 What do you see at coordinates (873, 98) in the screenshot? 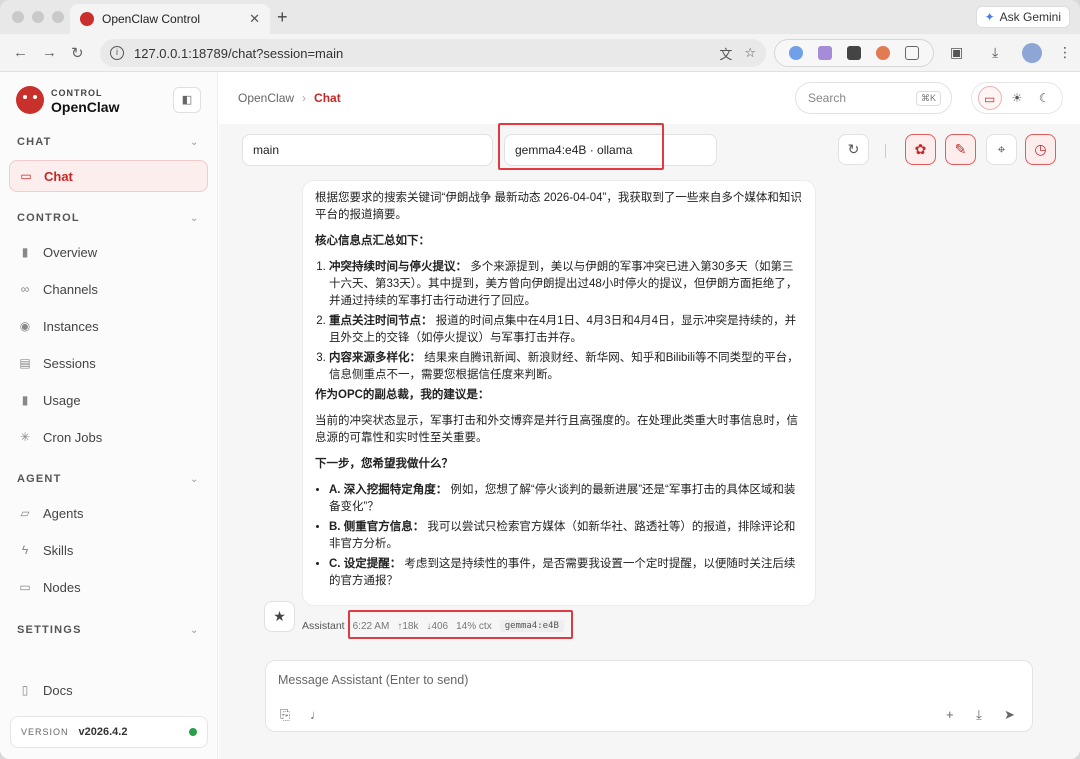
I see `search-input: Search ⌘K` at bounding box center [873, 98].